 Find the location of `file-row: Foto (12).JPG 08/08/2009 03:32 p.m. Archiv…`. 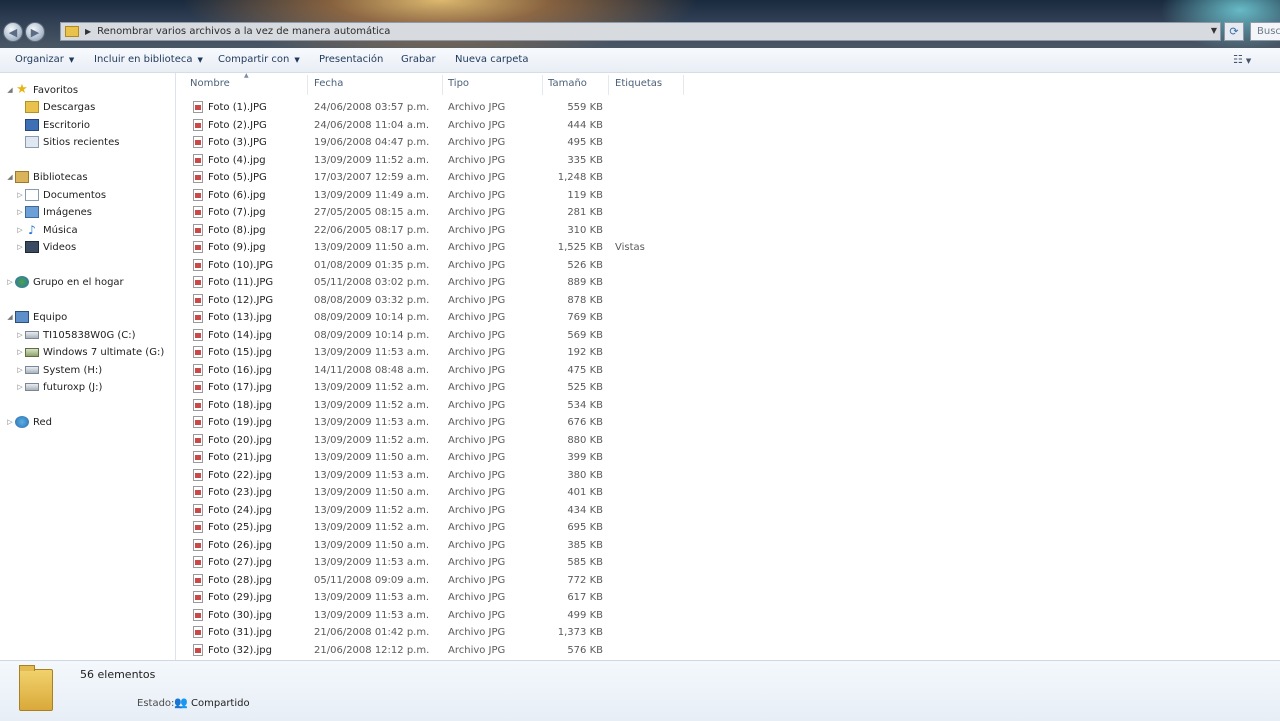

file-row: Foto (12).JPG 08/08/2009 03:32 p.m. Archiv… is located at coordinates (510, 300).